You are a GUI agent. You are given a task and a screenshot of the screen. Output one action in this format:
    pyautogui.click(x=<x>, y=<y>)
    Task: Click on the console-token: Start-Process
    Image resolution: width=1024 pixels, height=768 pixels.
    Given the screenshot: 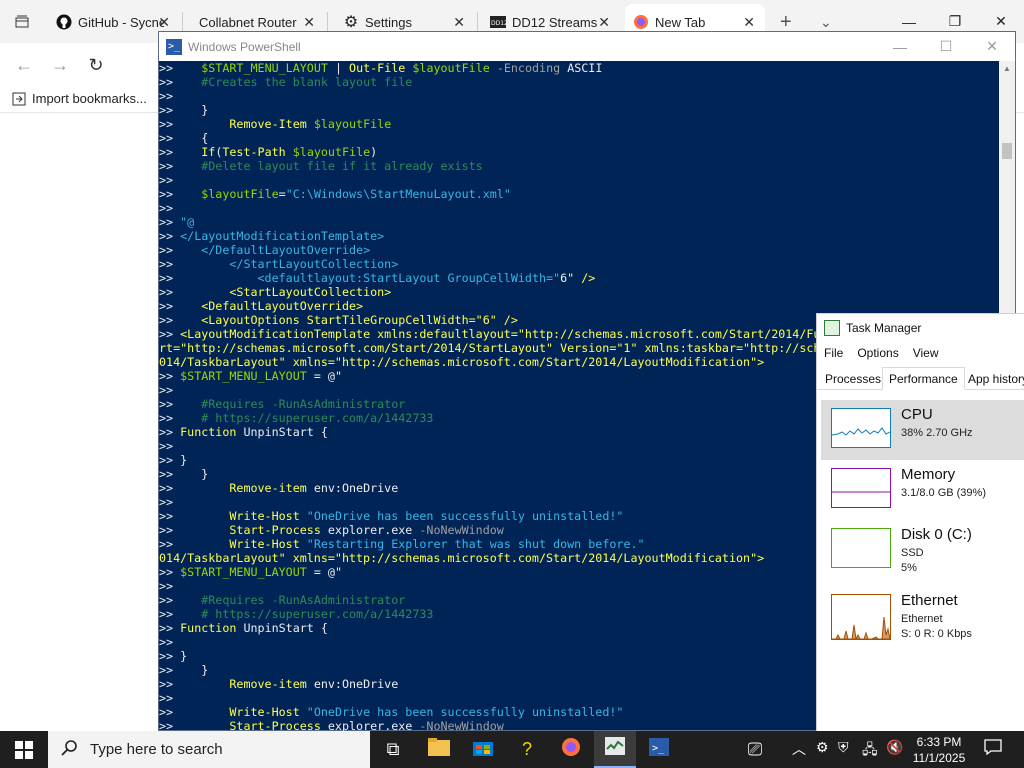 What is the action you would take?
    pyautogui.click(x=275, y=725)
    